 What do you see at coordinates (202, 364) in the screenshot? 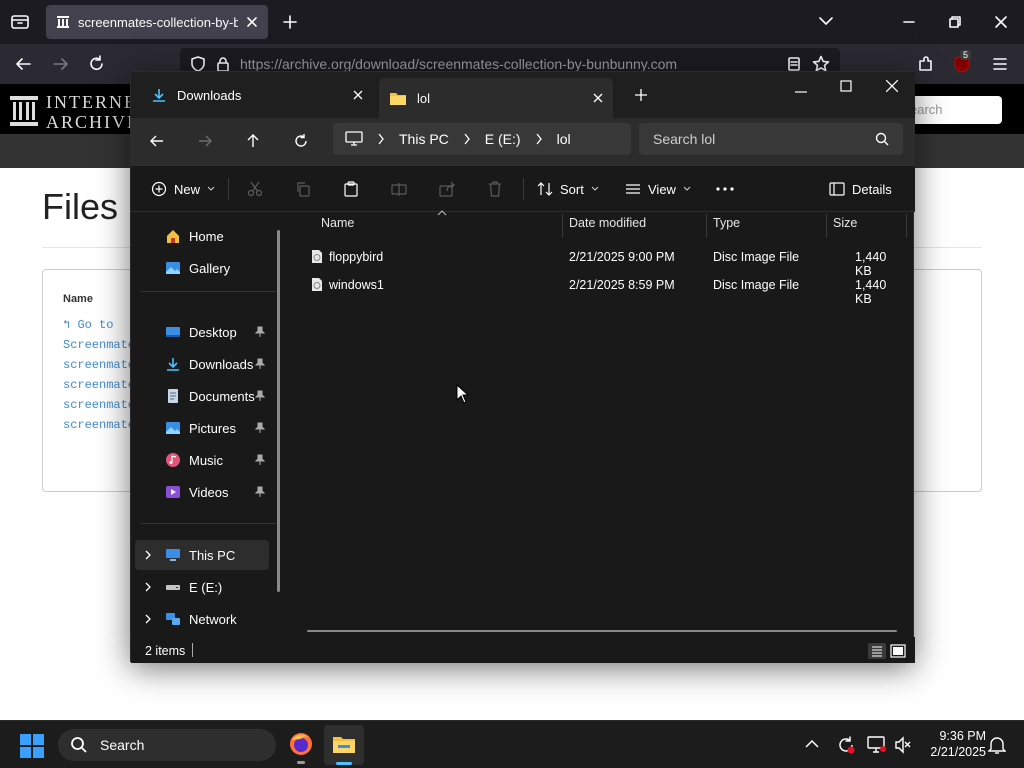
I see `sidebar-item-downloads: Downloads` at bounding box center [202, 364].